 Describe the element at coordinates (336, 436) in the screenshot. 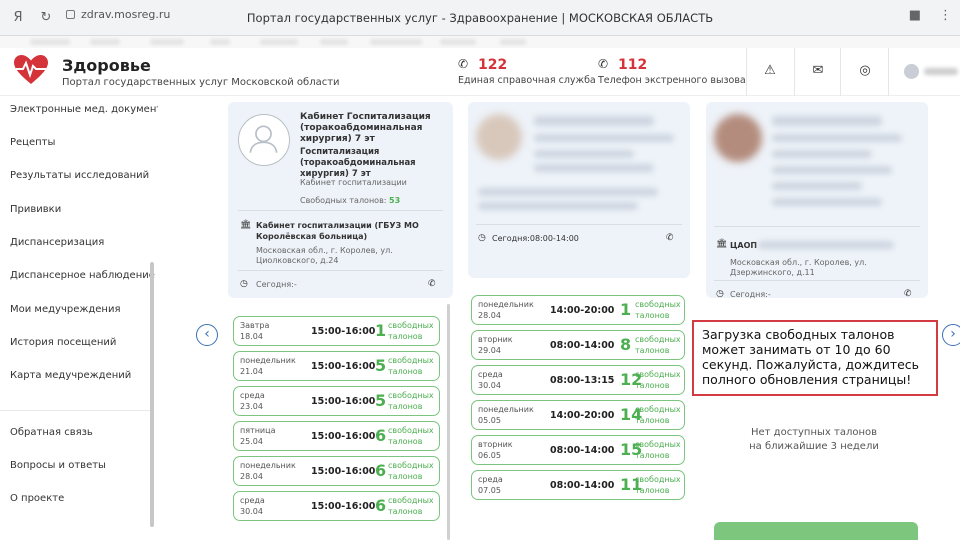

I see `time-slot: пятница 25.04 15:00-16:00 6 свободных талонов` at that location.